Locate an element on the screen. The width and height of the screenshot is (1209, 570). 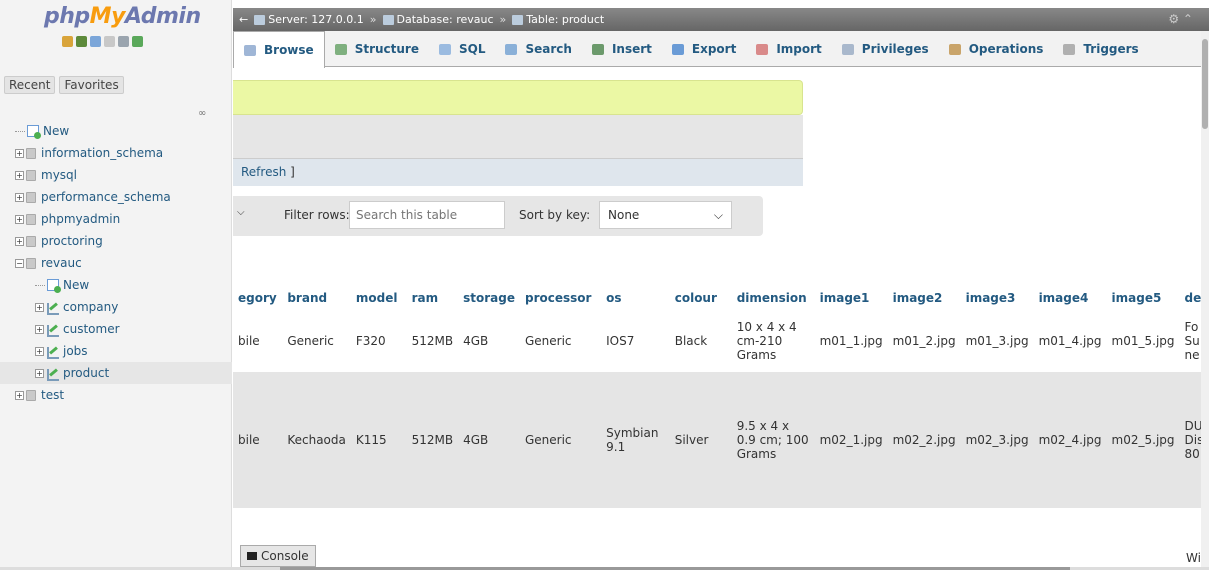
tab-import: Import is located at coordinates (788, 49).